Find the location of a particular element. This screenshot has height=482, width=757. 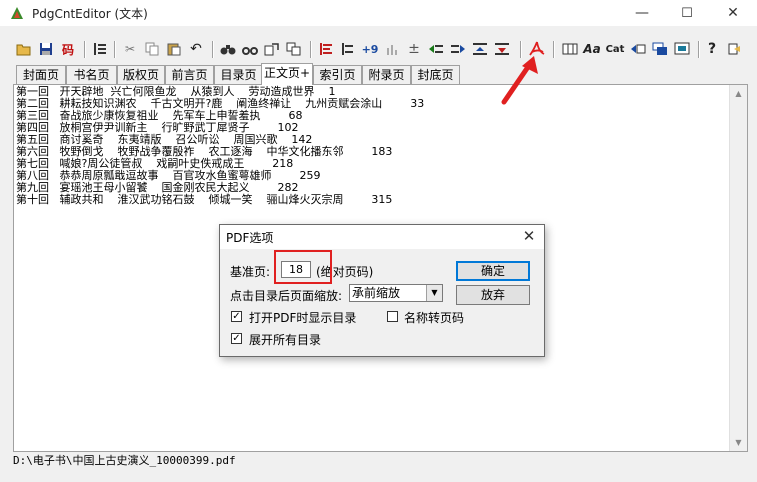

move-up-icon is located at coordinates (436, 49).